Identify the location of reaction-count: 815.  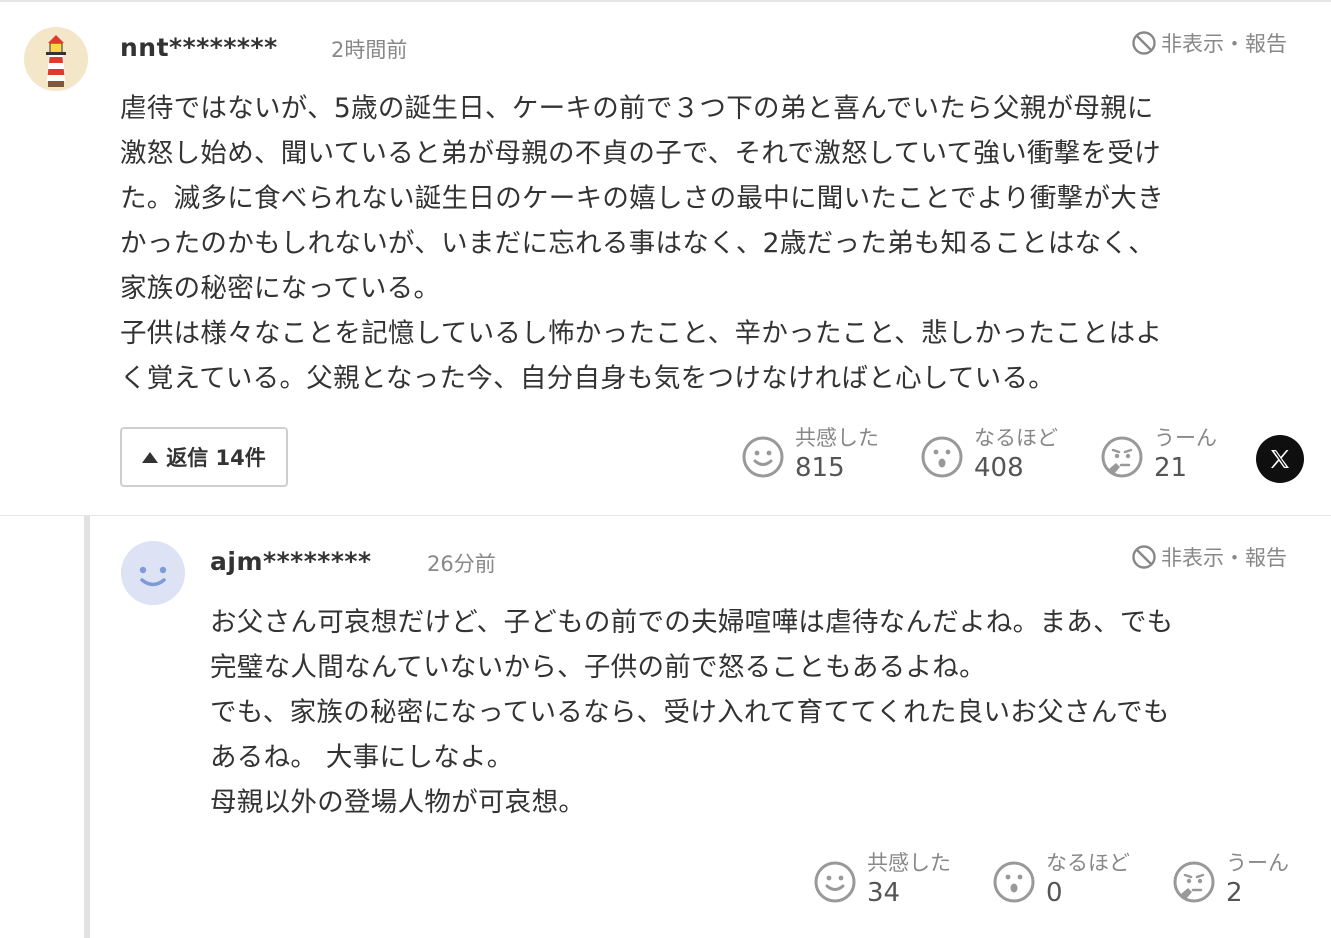
(820, 468).